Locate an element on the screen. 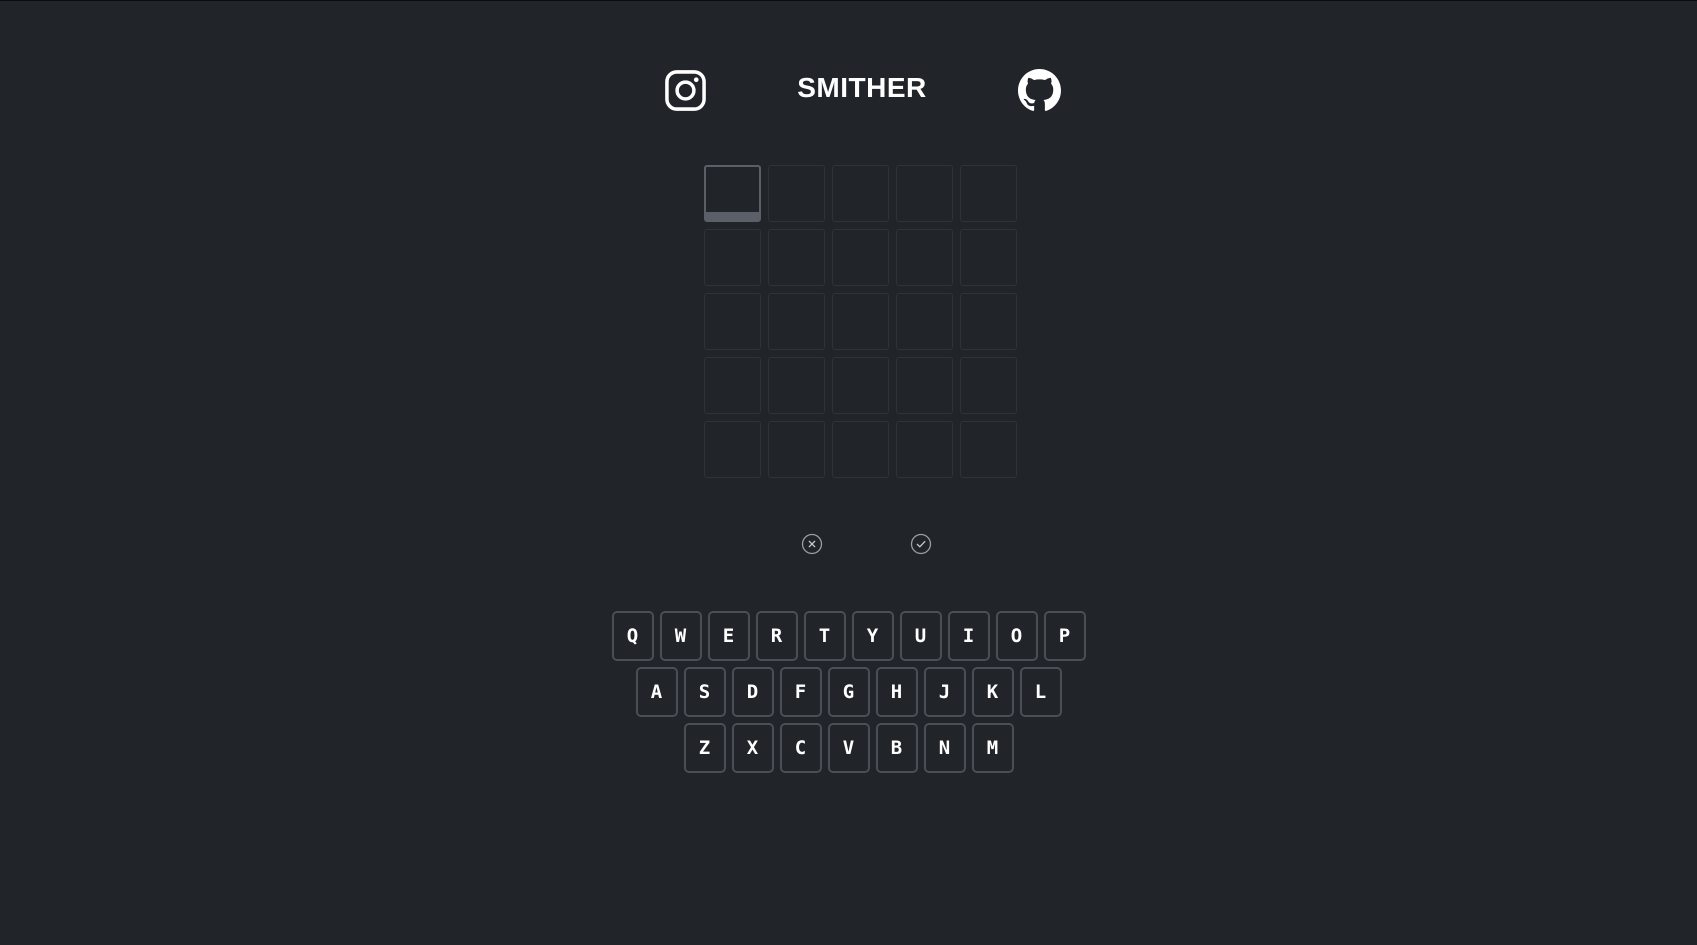 The width and height of the screenshot is (1697, 945). key-v: V is located at coordinates (848, 748).